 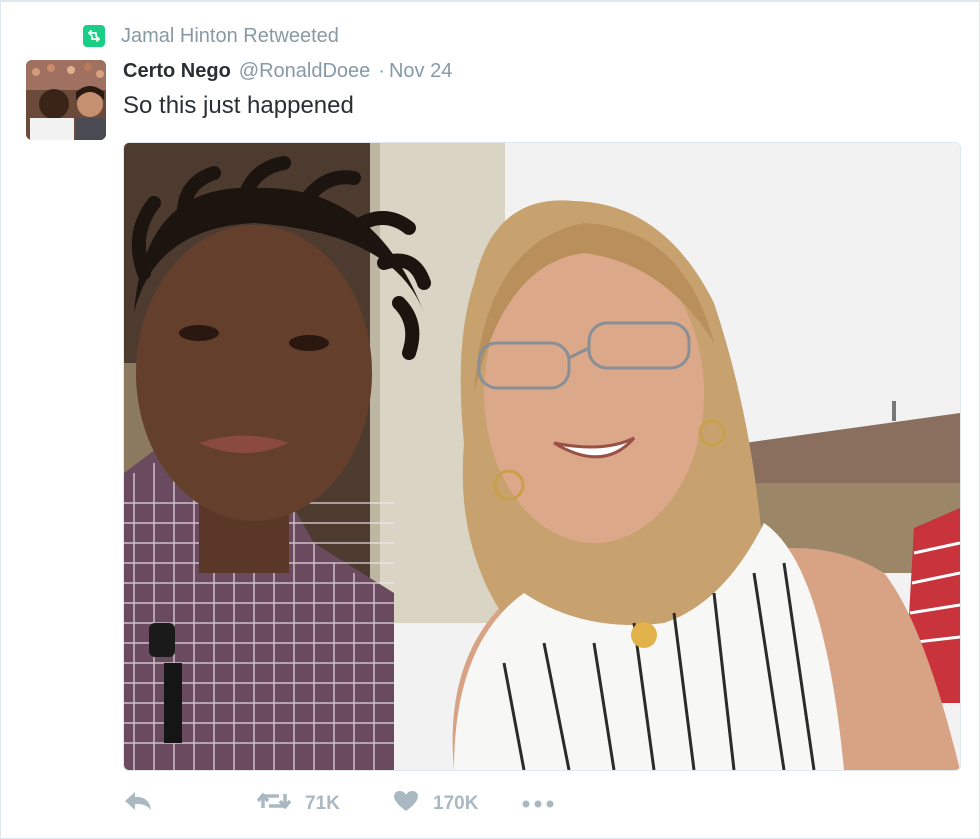 I want to click on reply-button, so click(x=138, y=804).